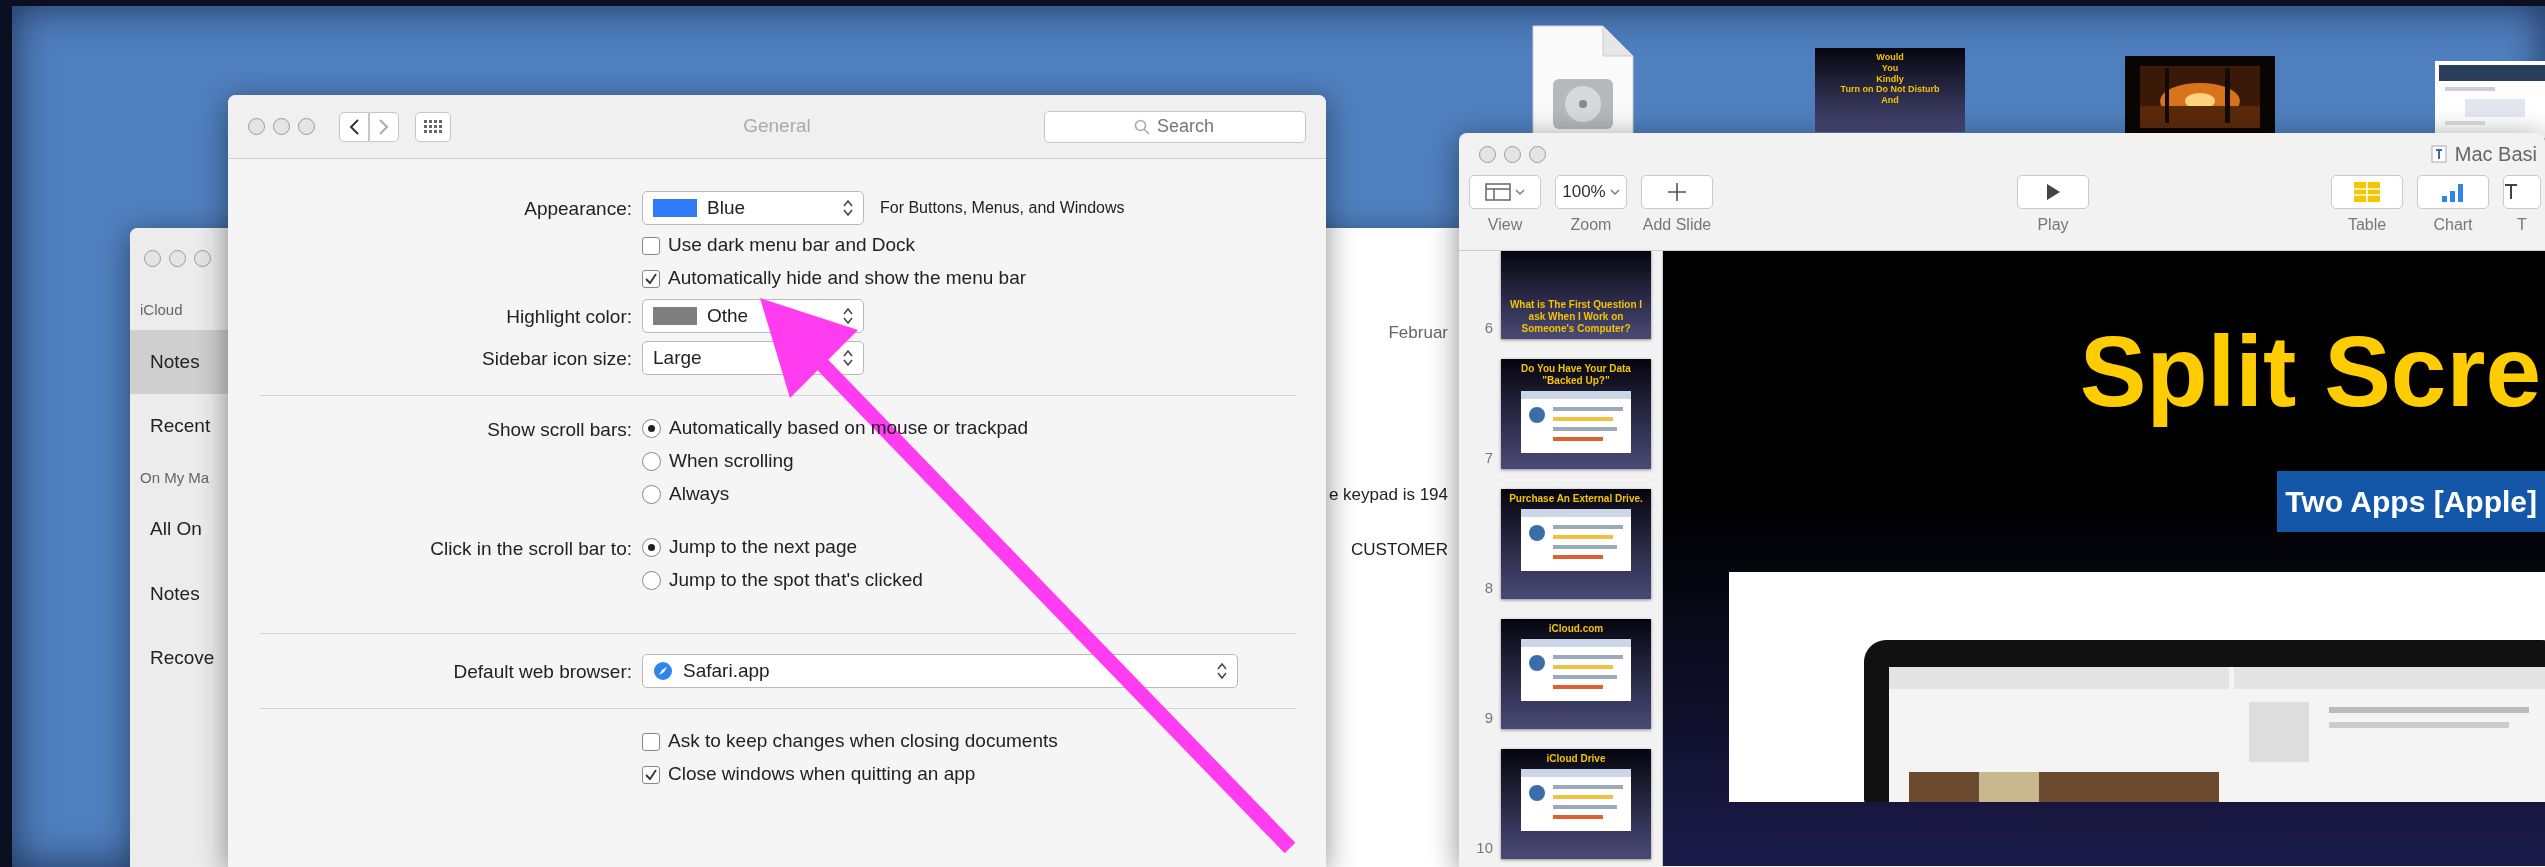 Image resolution: width=2545 pixels, height=867 pixels. I want to click on slide-thumbnail: Do You Have Your Data "Backed Up?", so click(1576, 414).